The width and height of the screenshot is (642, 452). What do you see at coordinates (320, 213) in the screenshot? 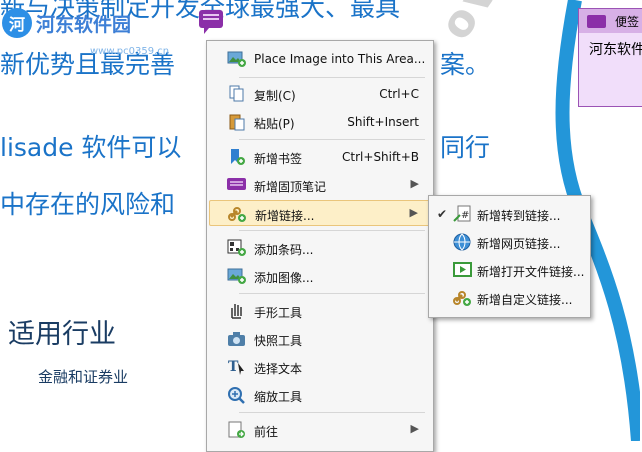
I see `menu-item-add-link: 新增链接... ▶` at bounding box center [320, 213].